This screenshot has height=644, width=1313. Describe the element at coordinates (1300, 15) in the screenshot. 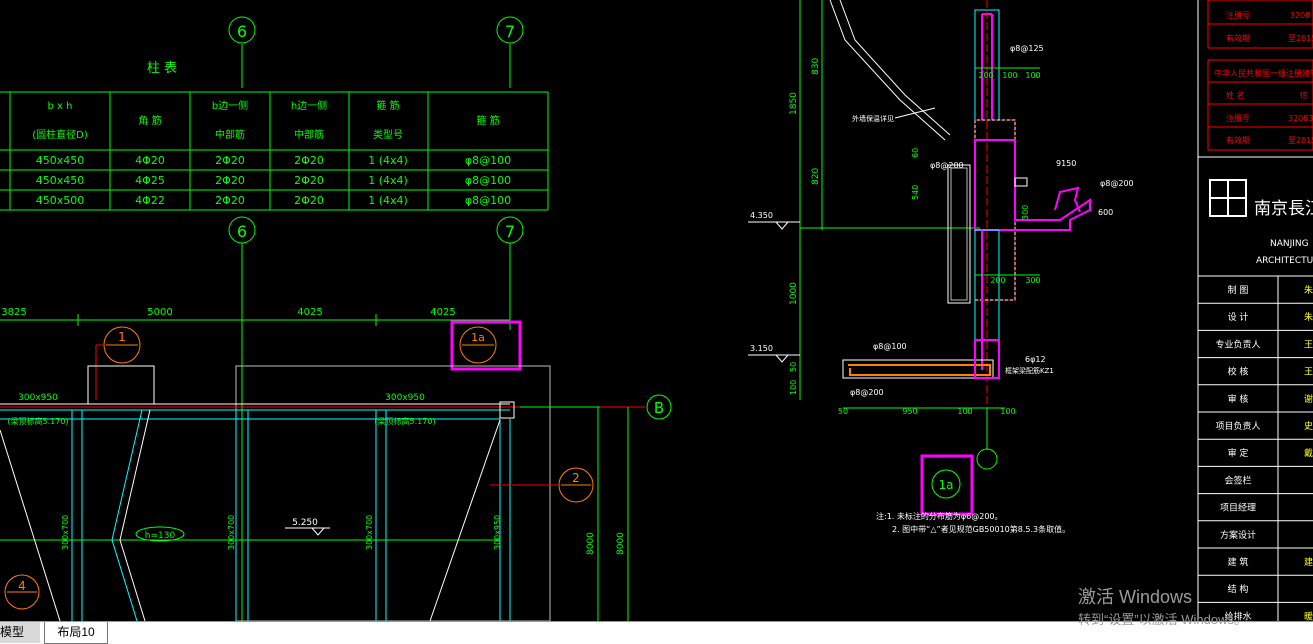

I see `svg-text: 3208` at that location.